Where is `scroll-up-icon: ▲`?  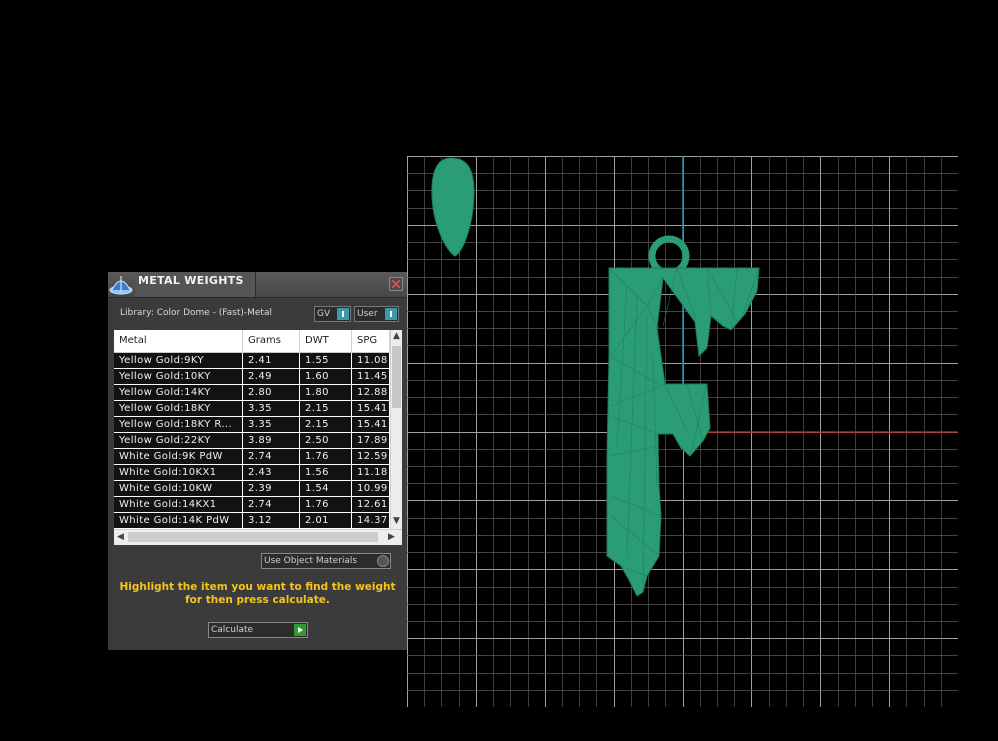 scroll-up-icon: ▲ is located at coordinates (396, 336).